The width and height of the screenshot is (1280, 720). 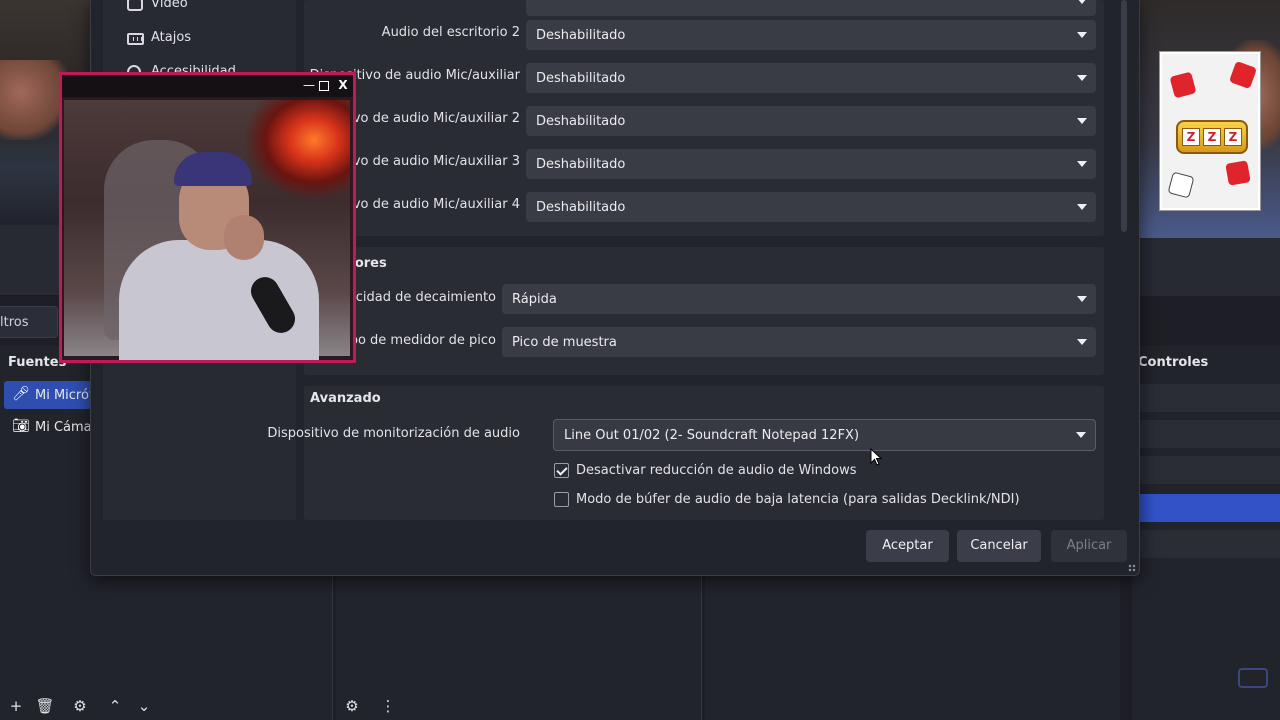 What do you see at coordinates (352, 706) in the screenshot?
I see `transition-settings-icon: ⚙︎` at bounding box center [352, 706].